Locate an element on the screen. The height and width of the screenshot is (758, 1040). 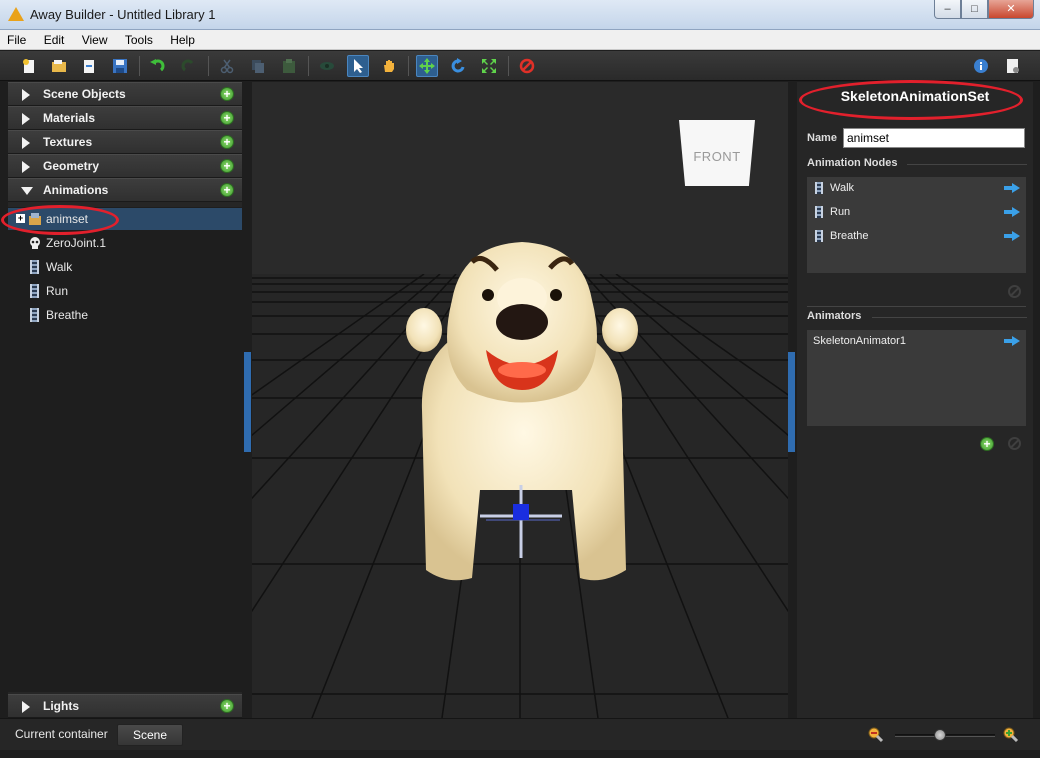
tree-item-label: Walk is located at coordinates (59, 267).